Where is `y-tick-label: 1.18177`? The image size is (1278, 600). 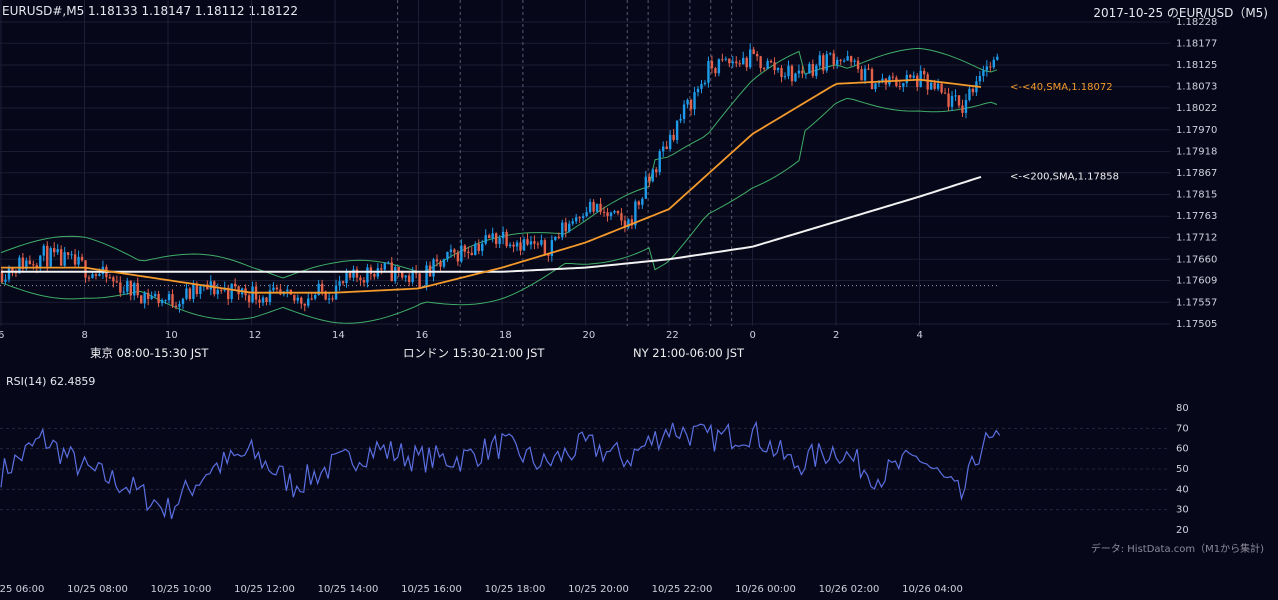 y-tick-label: 1.18177 is located at coordinates (1196, 43).